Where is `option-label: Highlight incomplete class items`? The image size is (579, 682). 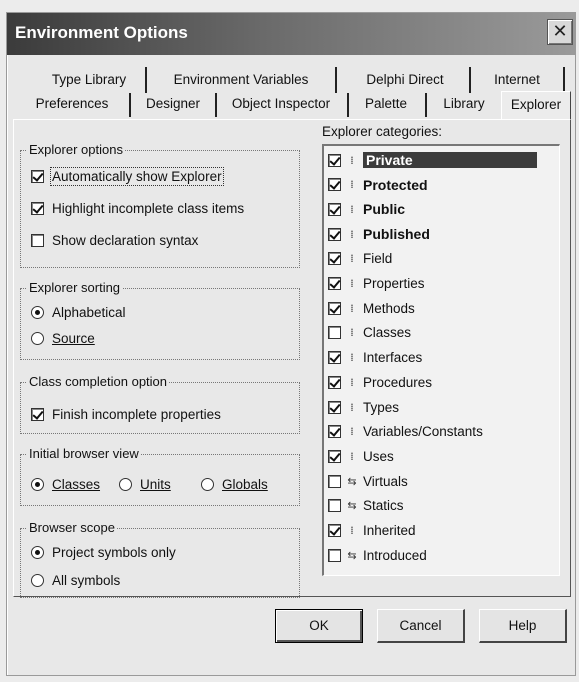 option-label: Highlight incomplete class items is located at coordinates (148, 208).